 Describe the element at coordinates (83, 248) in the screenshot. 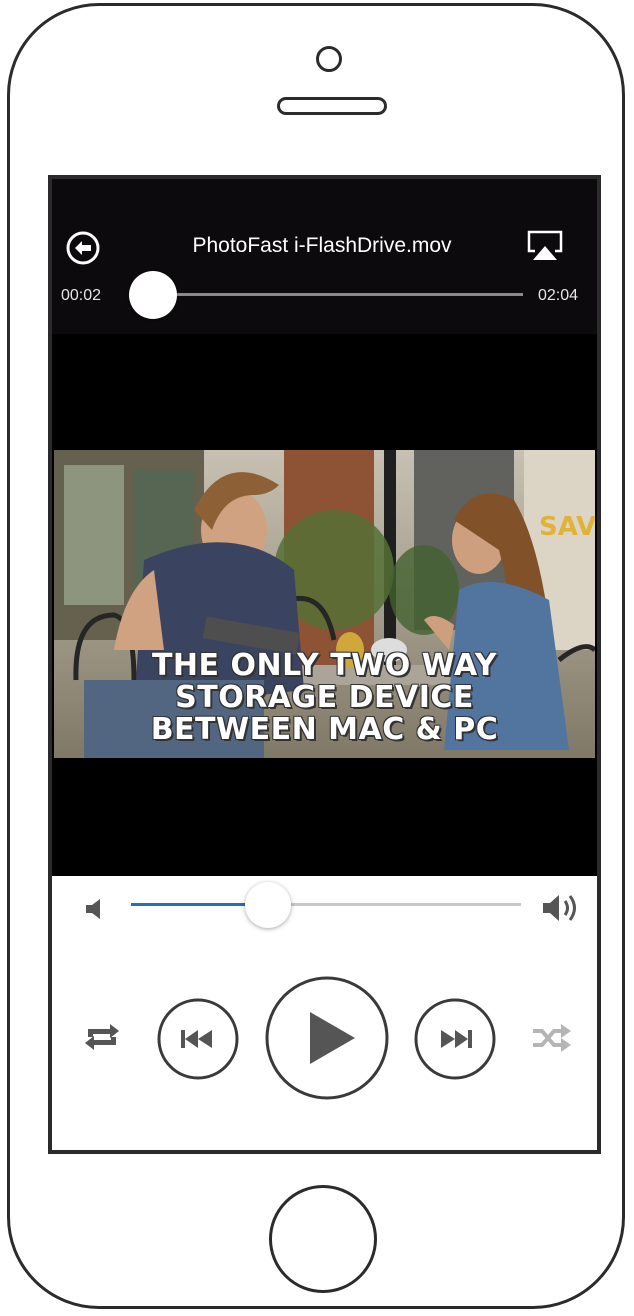

I see `back-arrow-circle-icon` at that location.